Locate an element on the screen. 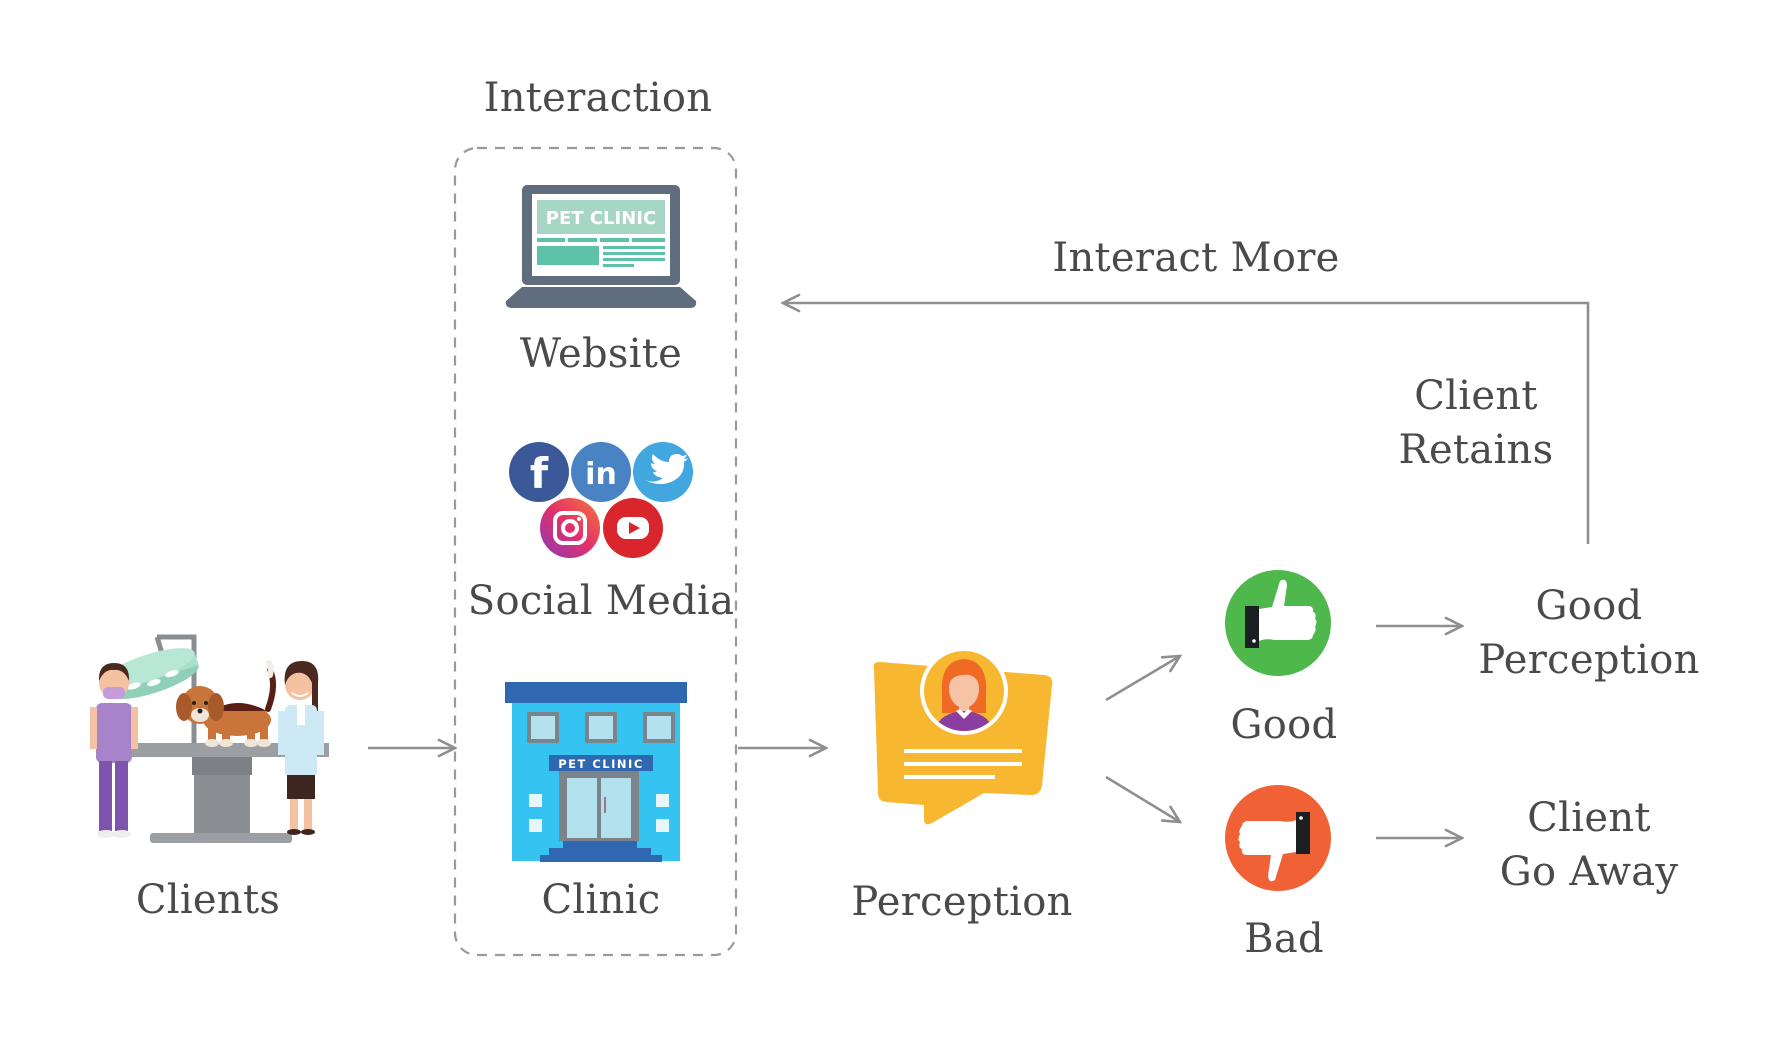 The image size is (1773, 1039). clinic-sign-text: PET CLINIC is located at coordinates (601, 764).